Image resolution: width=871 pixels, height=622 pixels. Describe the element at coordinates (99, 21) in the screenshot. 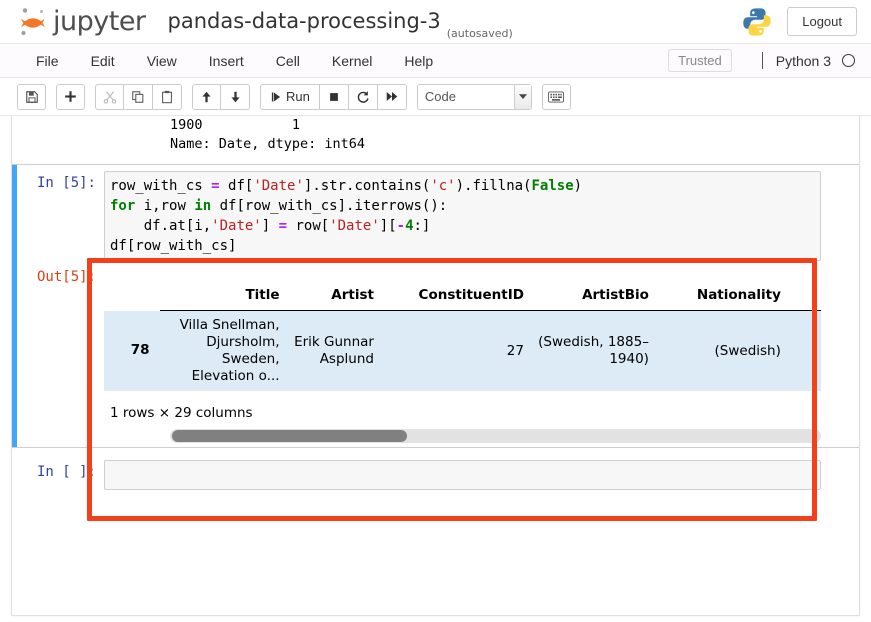

I see `jupyter-wordmark: jupyter` at that location.